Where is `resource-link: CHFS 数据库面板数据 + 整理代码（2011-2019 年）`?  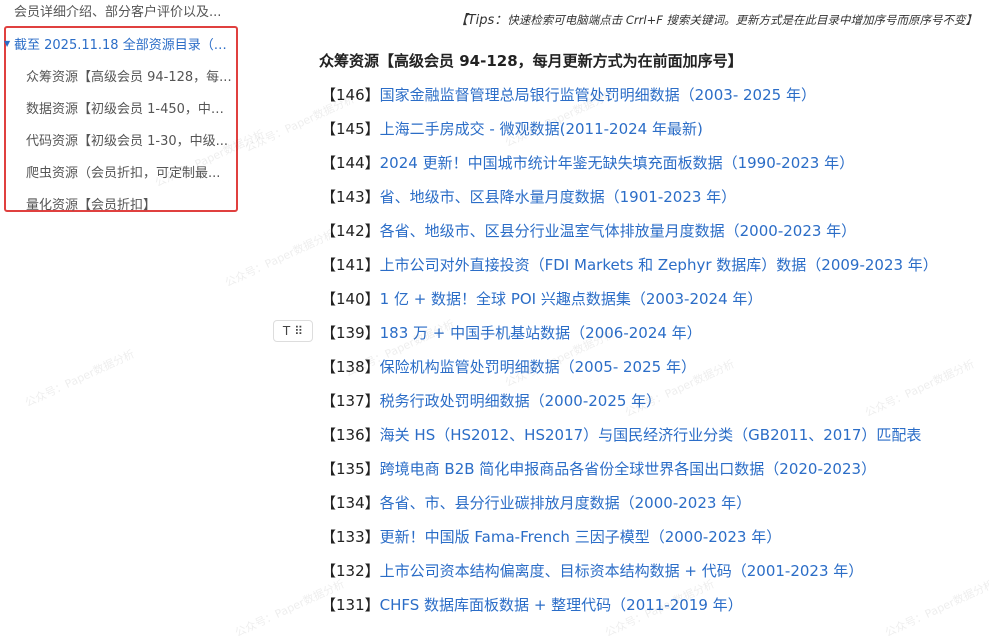
resource-link: CHFS 数据库面板数据 + 整理代码（2011-2019 年） is located at coordinates (561, 605).